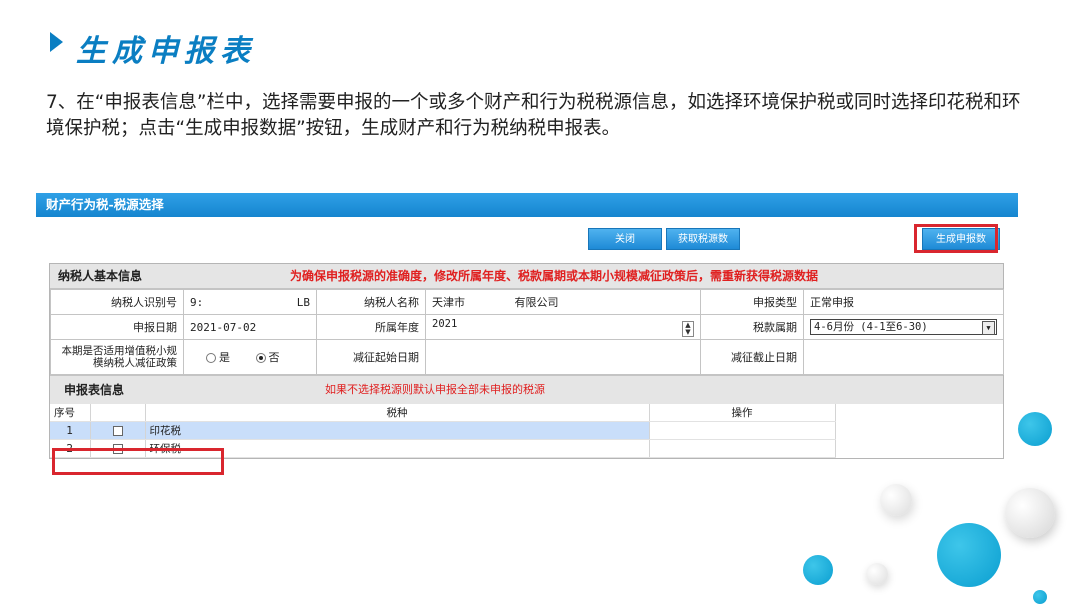 This screenshot has width=1080, height=608. What do you see at coordinates (903, 357) in the screenshot?
I see `reduce-end-value` at bounding box center [903, 357].